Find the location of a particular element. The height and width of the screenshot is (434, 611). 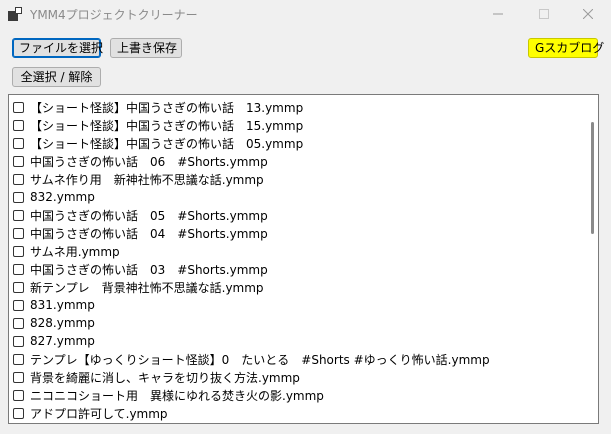

file-list-item: 新テンプレ 背景神社怖不思議な話.ymmp is located at coordinates (138, 287).